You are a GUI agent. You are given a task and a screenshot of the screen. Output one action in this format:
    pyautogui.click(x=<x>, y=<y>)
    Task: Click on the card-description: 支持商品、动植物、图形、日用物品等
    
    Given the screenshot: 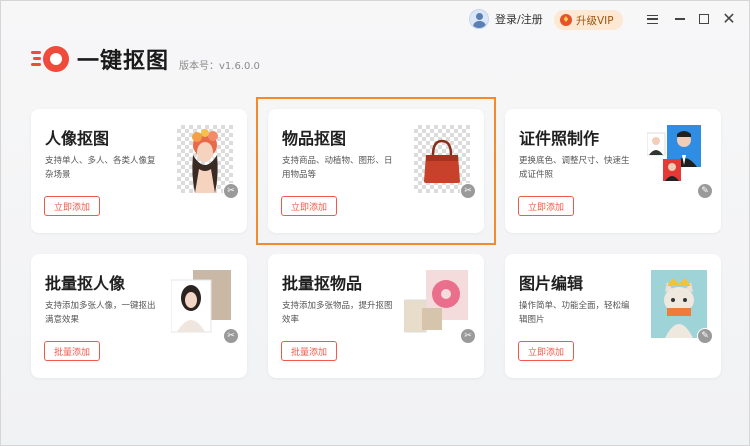 What is the action you would take?
    pyautogui.click(x=337, y=168)
    